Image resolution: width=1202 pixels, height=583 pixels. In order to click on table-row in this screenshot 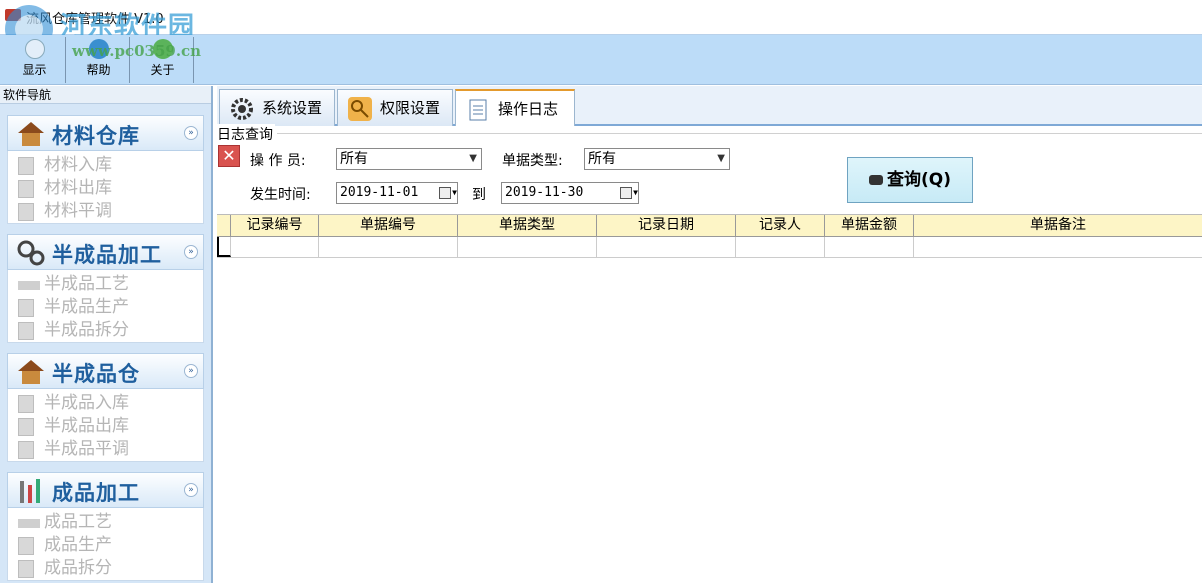, I will do `click(709, 247)`.